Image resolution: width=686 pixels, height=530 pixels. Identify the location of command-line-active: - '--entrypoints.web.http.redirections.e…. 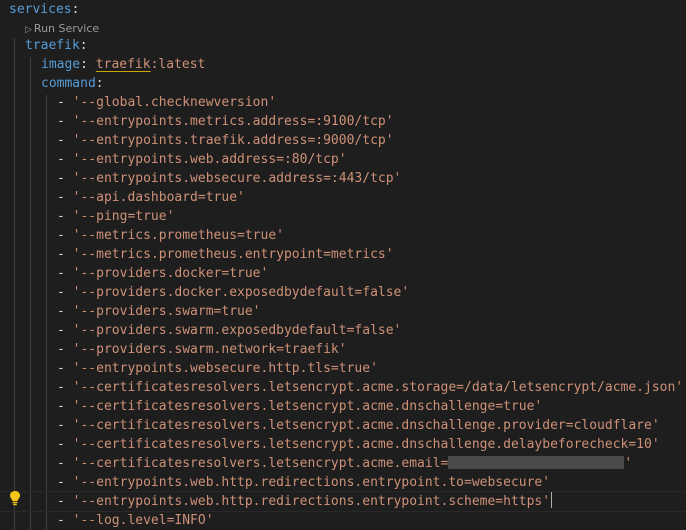
(305, 501).